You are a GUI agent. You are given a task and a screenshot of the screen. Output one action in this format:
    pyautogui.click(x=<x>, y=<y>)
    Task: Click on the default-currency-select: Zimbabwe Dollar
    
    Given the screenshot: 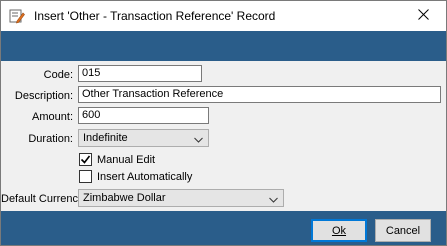 What is the action you would take?
    pyautogui.click(x=181, y=198)
    